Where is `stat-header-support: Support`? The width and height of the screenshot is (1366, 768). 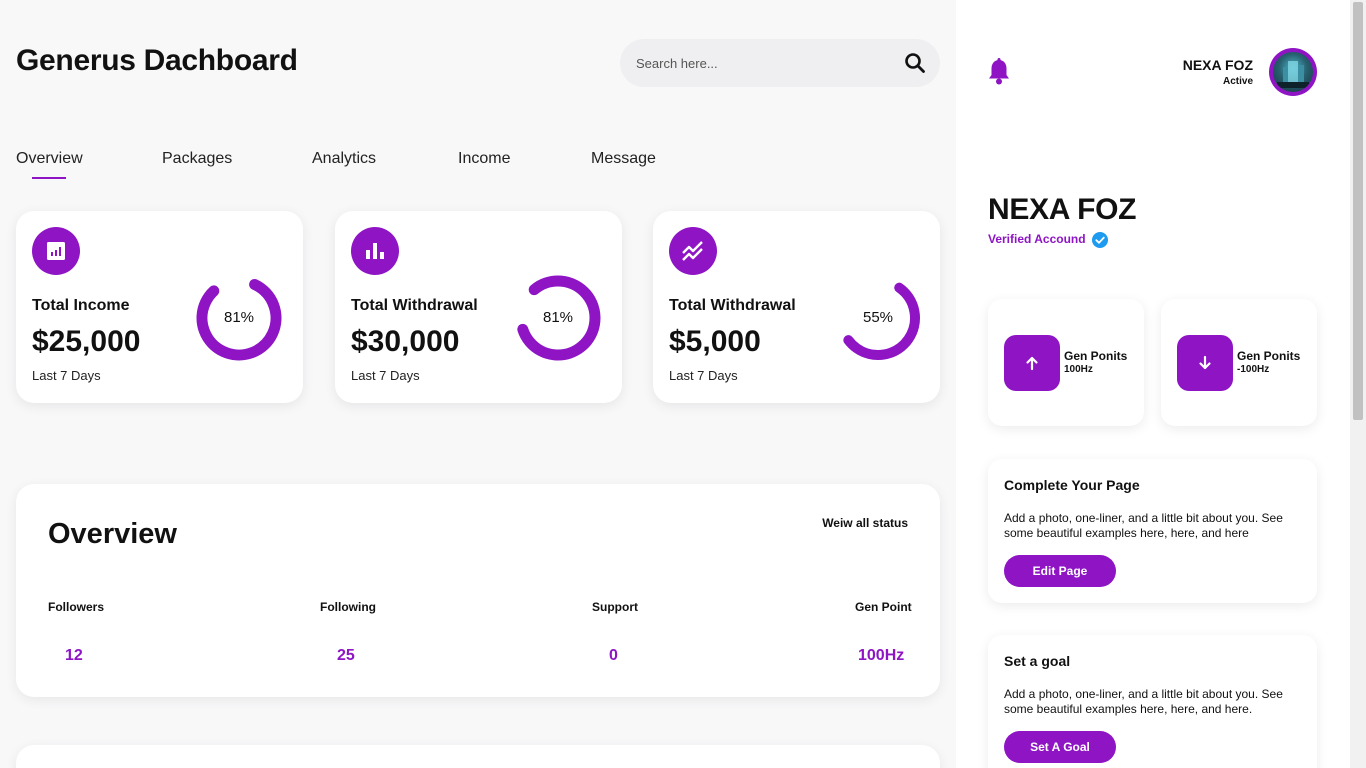 stat-header-support: Support is located at coordinates (615, 607).